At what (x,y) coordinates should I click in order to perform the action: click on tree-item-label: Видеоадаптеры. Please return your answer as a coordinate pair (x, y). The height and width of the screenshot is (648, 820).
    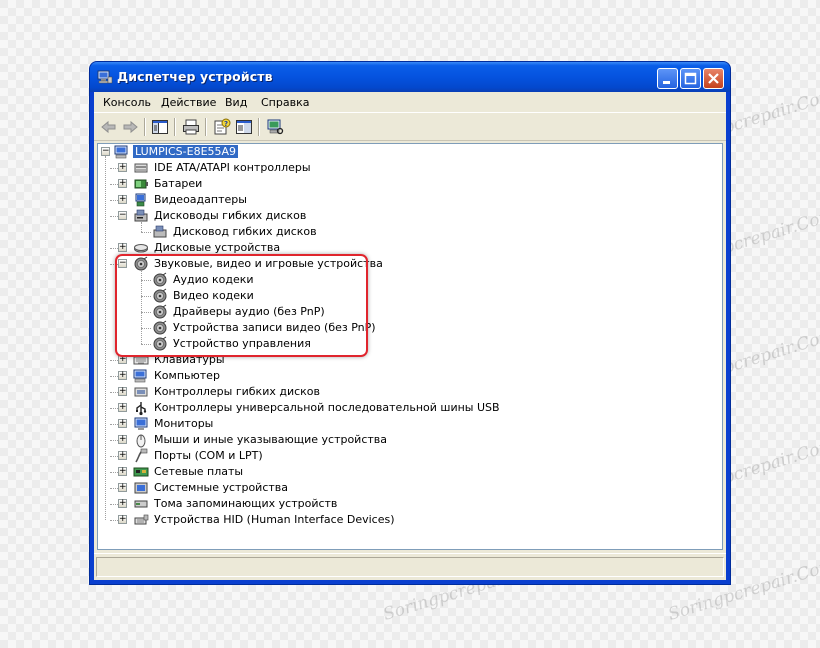
    Looking at the image, I should click on (200, 199).